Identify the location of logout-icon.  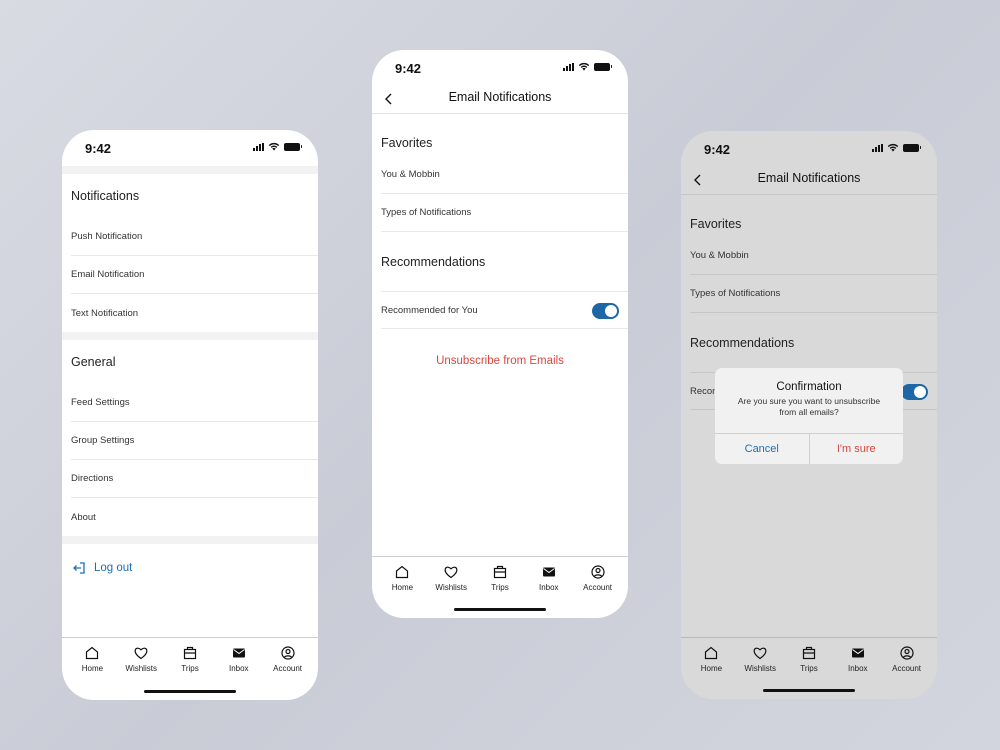
(79, 568).